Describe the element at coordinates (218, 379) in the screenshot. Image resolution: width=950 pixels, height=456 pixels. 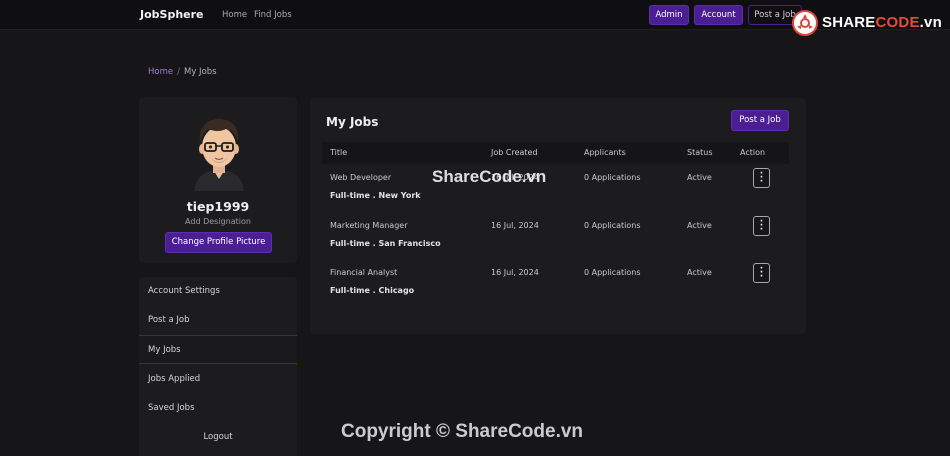
I see `sidebar-item-jobs-applied: Jobs Applied` at that location.